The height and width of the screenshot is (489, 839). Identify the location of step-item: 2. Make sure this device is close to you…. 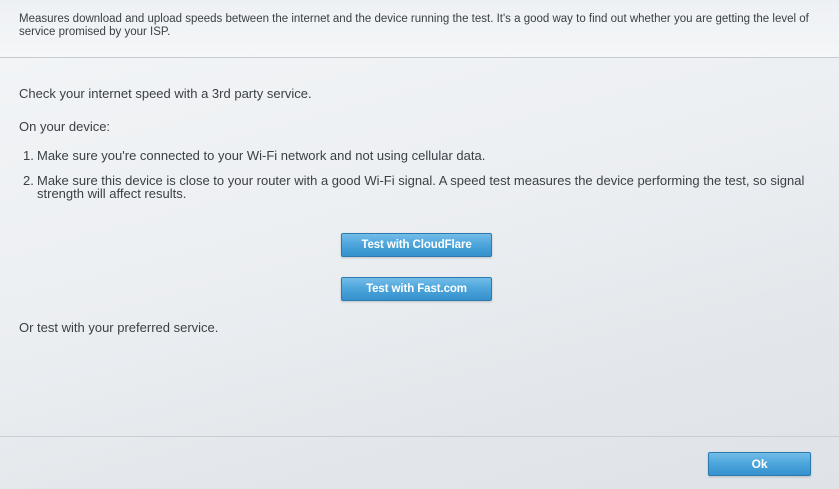
(414, 186).